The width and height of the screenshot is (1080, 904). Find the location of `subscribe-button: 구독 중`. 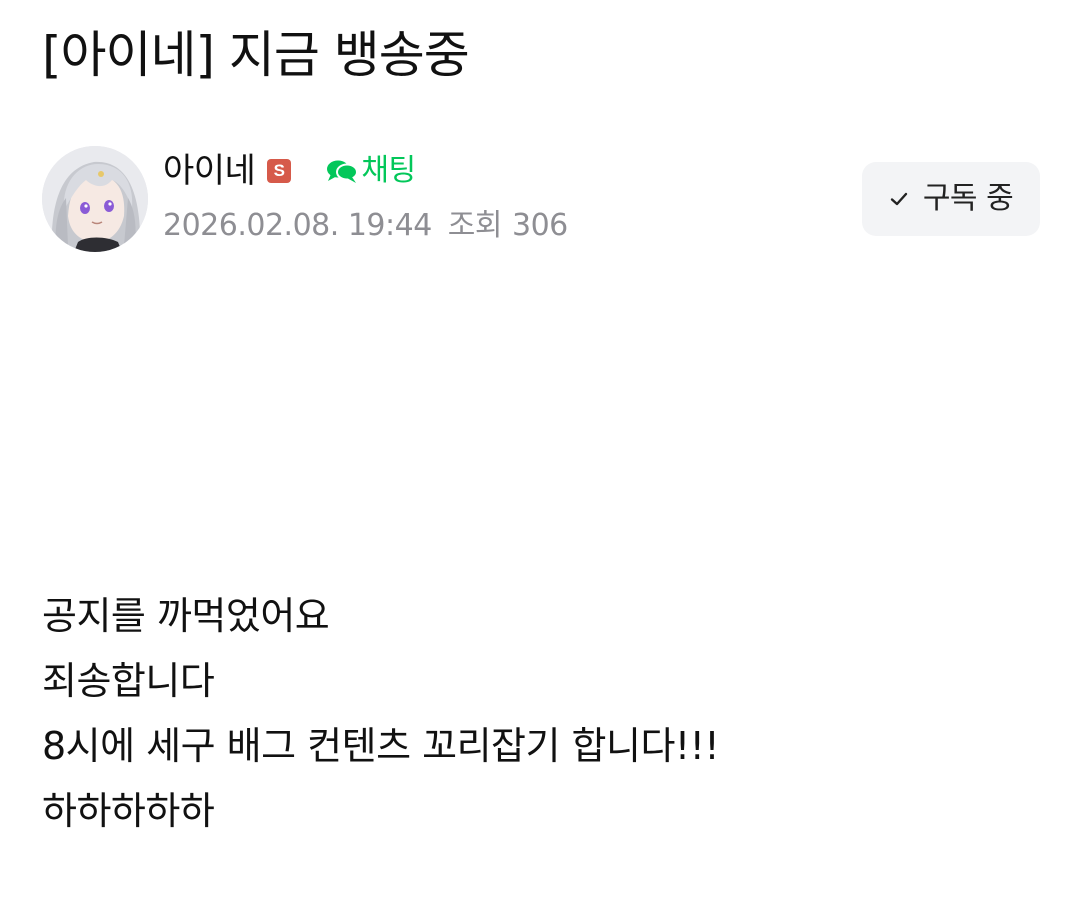

subscribe-button: 구독 중 is located at coordinates (951, 199).